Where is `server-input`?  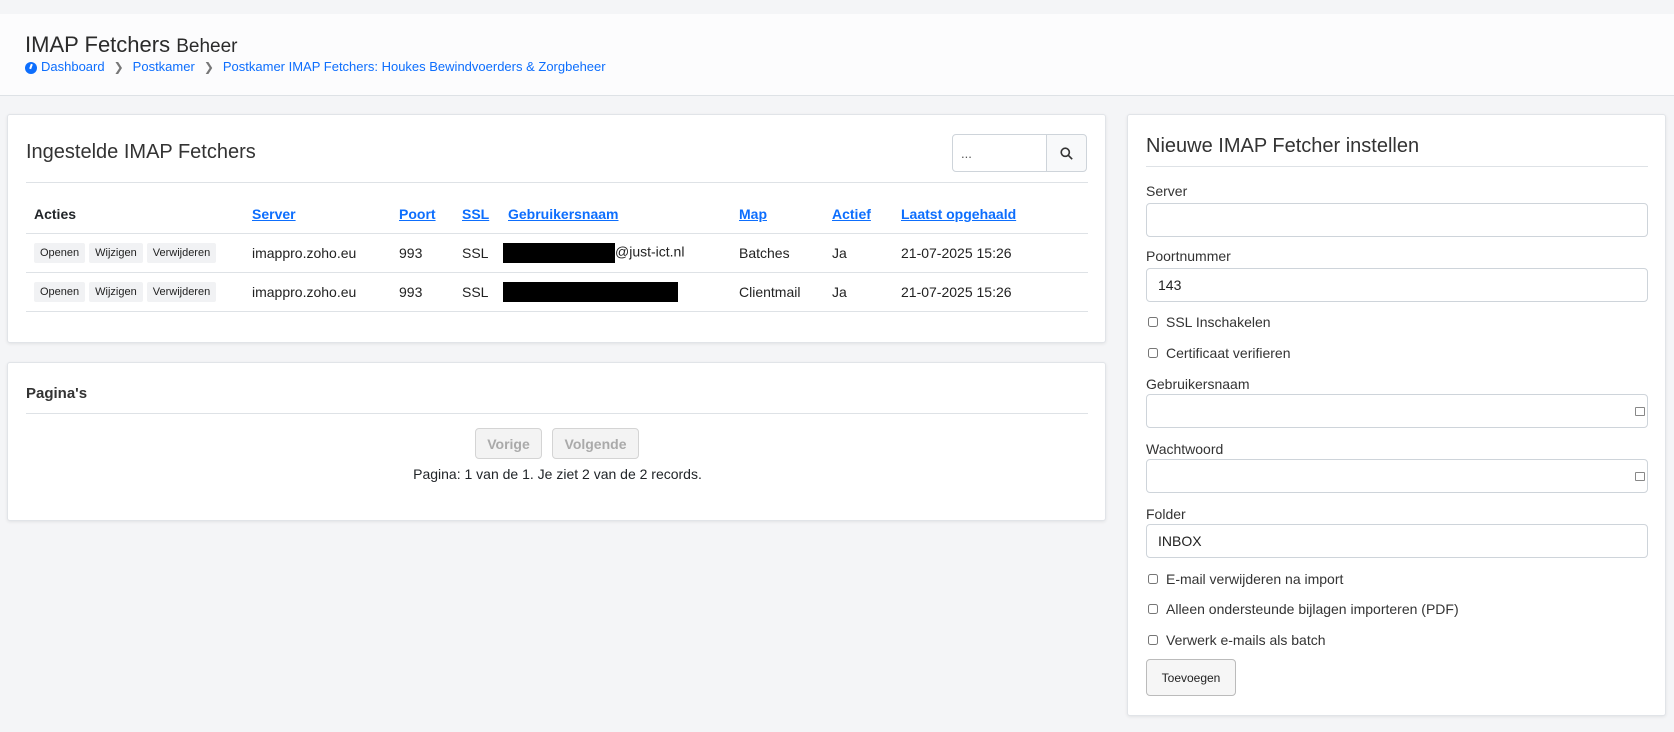
server-input is located at coordinates (1397, 220).